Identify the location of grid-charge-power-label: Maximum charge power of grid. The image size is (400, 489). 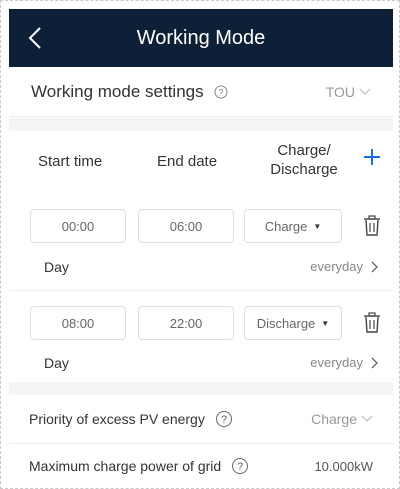
(125, 466).